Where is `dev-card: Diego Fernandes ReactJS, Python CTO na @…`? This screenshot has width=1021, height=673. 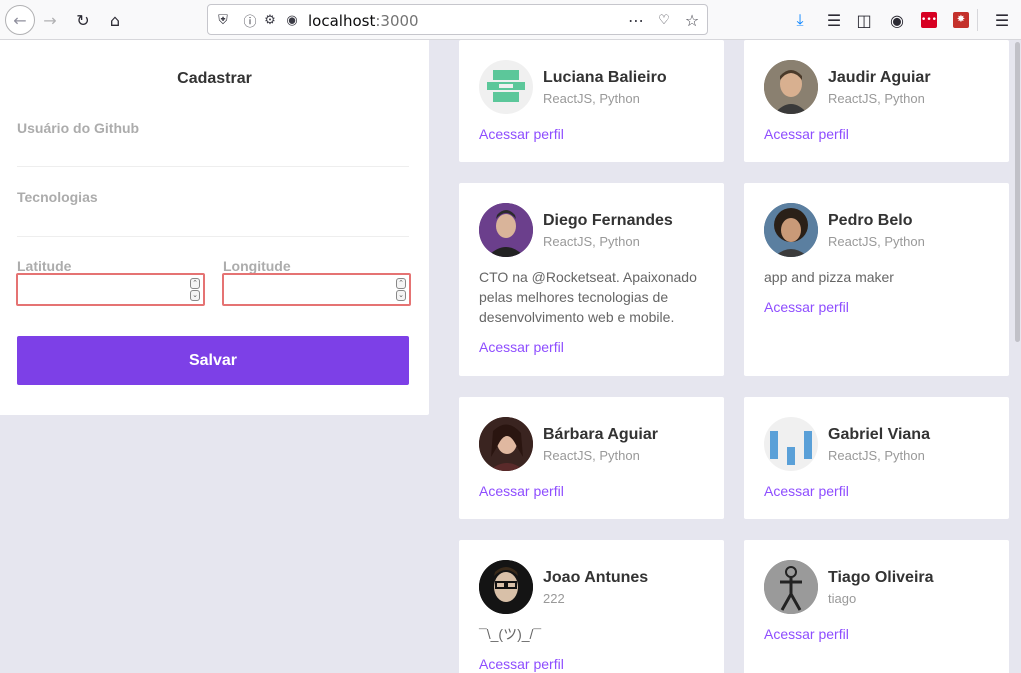 dev-card: Diego Fernandes ReactJS, Python CTO na @… is located at coordinates (591, 279).